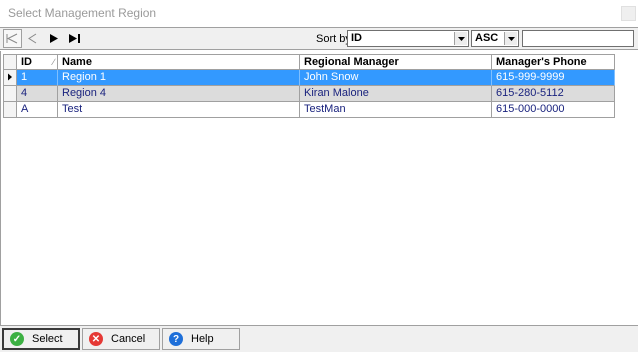  Describe the element at coordinates (553, 78) in the screenshot. I see `cell-managers-phone: 615-999-9999` at that location.